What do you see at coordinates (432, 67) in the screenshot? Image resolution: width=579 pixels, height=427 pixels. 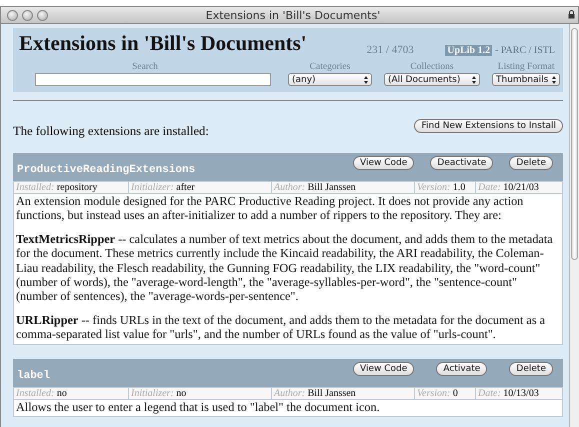 I see `dropdown-label: Collections` at bounding box center [432, 67].